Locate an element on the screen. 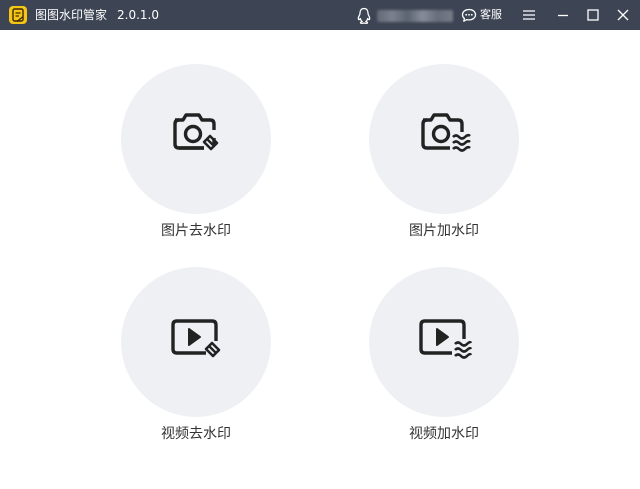  maximize-button is located at coordinates (593, 15).